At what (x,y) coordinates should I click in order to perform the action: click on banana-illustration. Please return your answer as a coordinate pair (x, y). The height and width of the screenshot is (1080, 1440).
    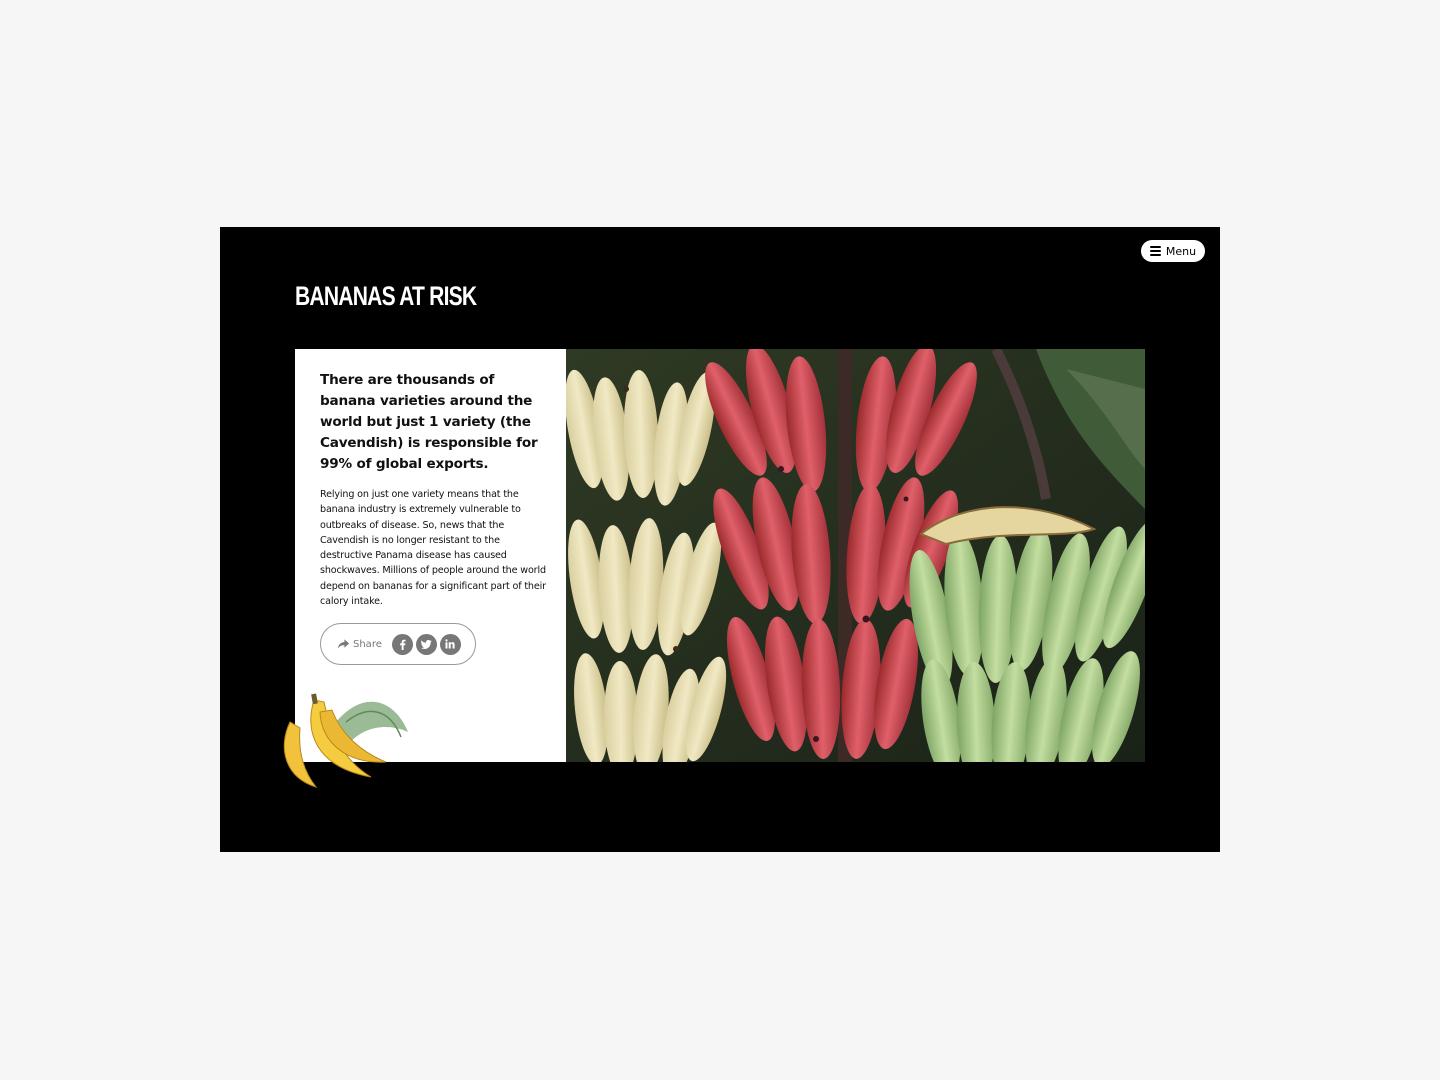
    Looking at the image, I should click on (345, 740).